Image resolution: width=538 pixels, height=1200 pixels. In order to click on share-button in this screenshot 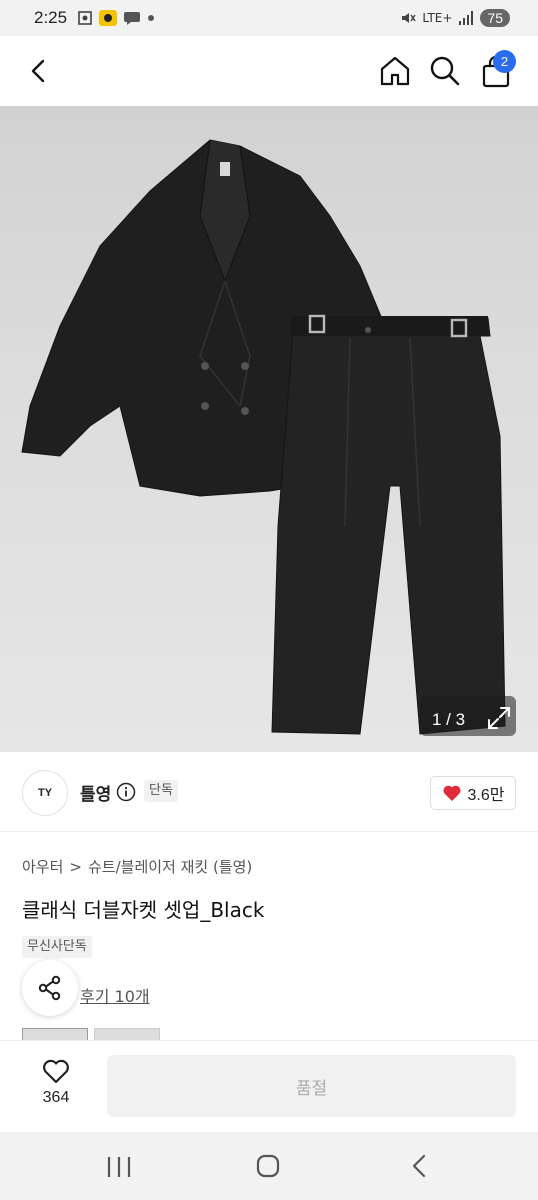, I will do `click(50, 988)`.